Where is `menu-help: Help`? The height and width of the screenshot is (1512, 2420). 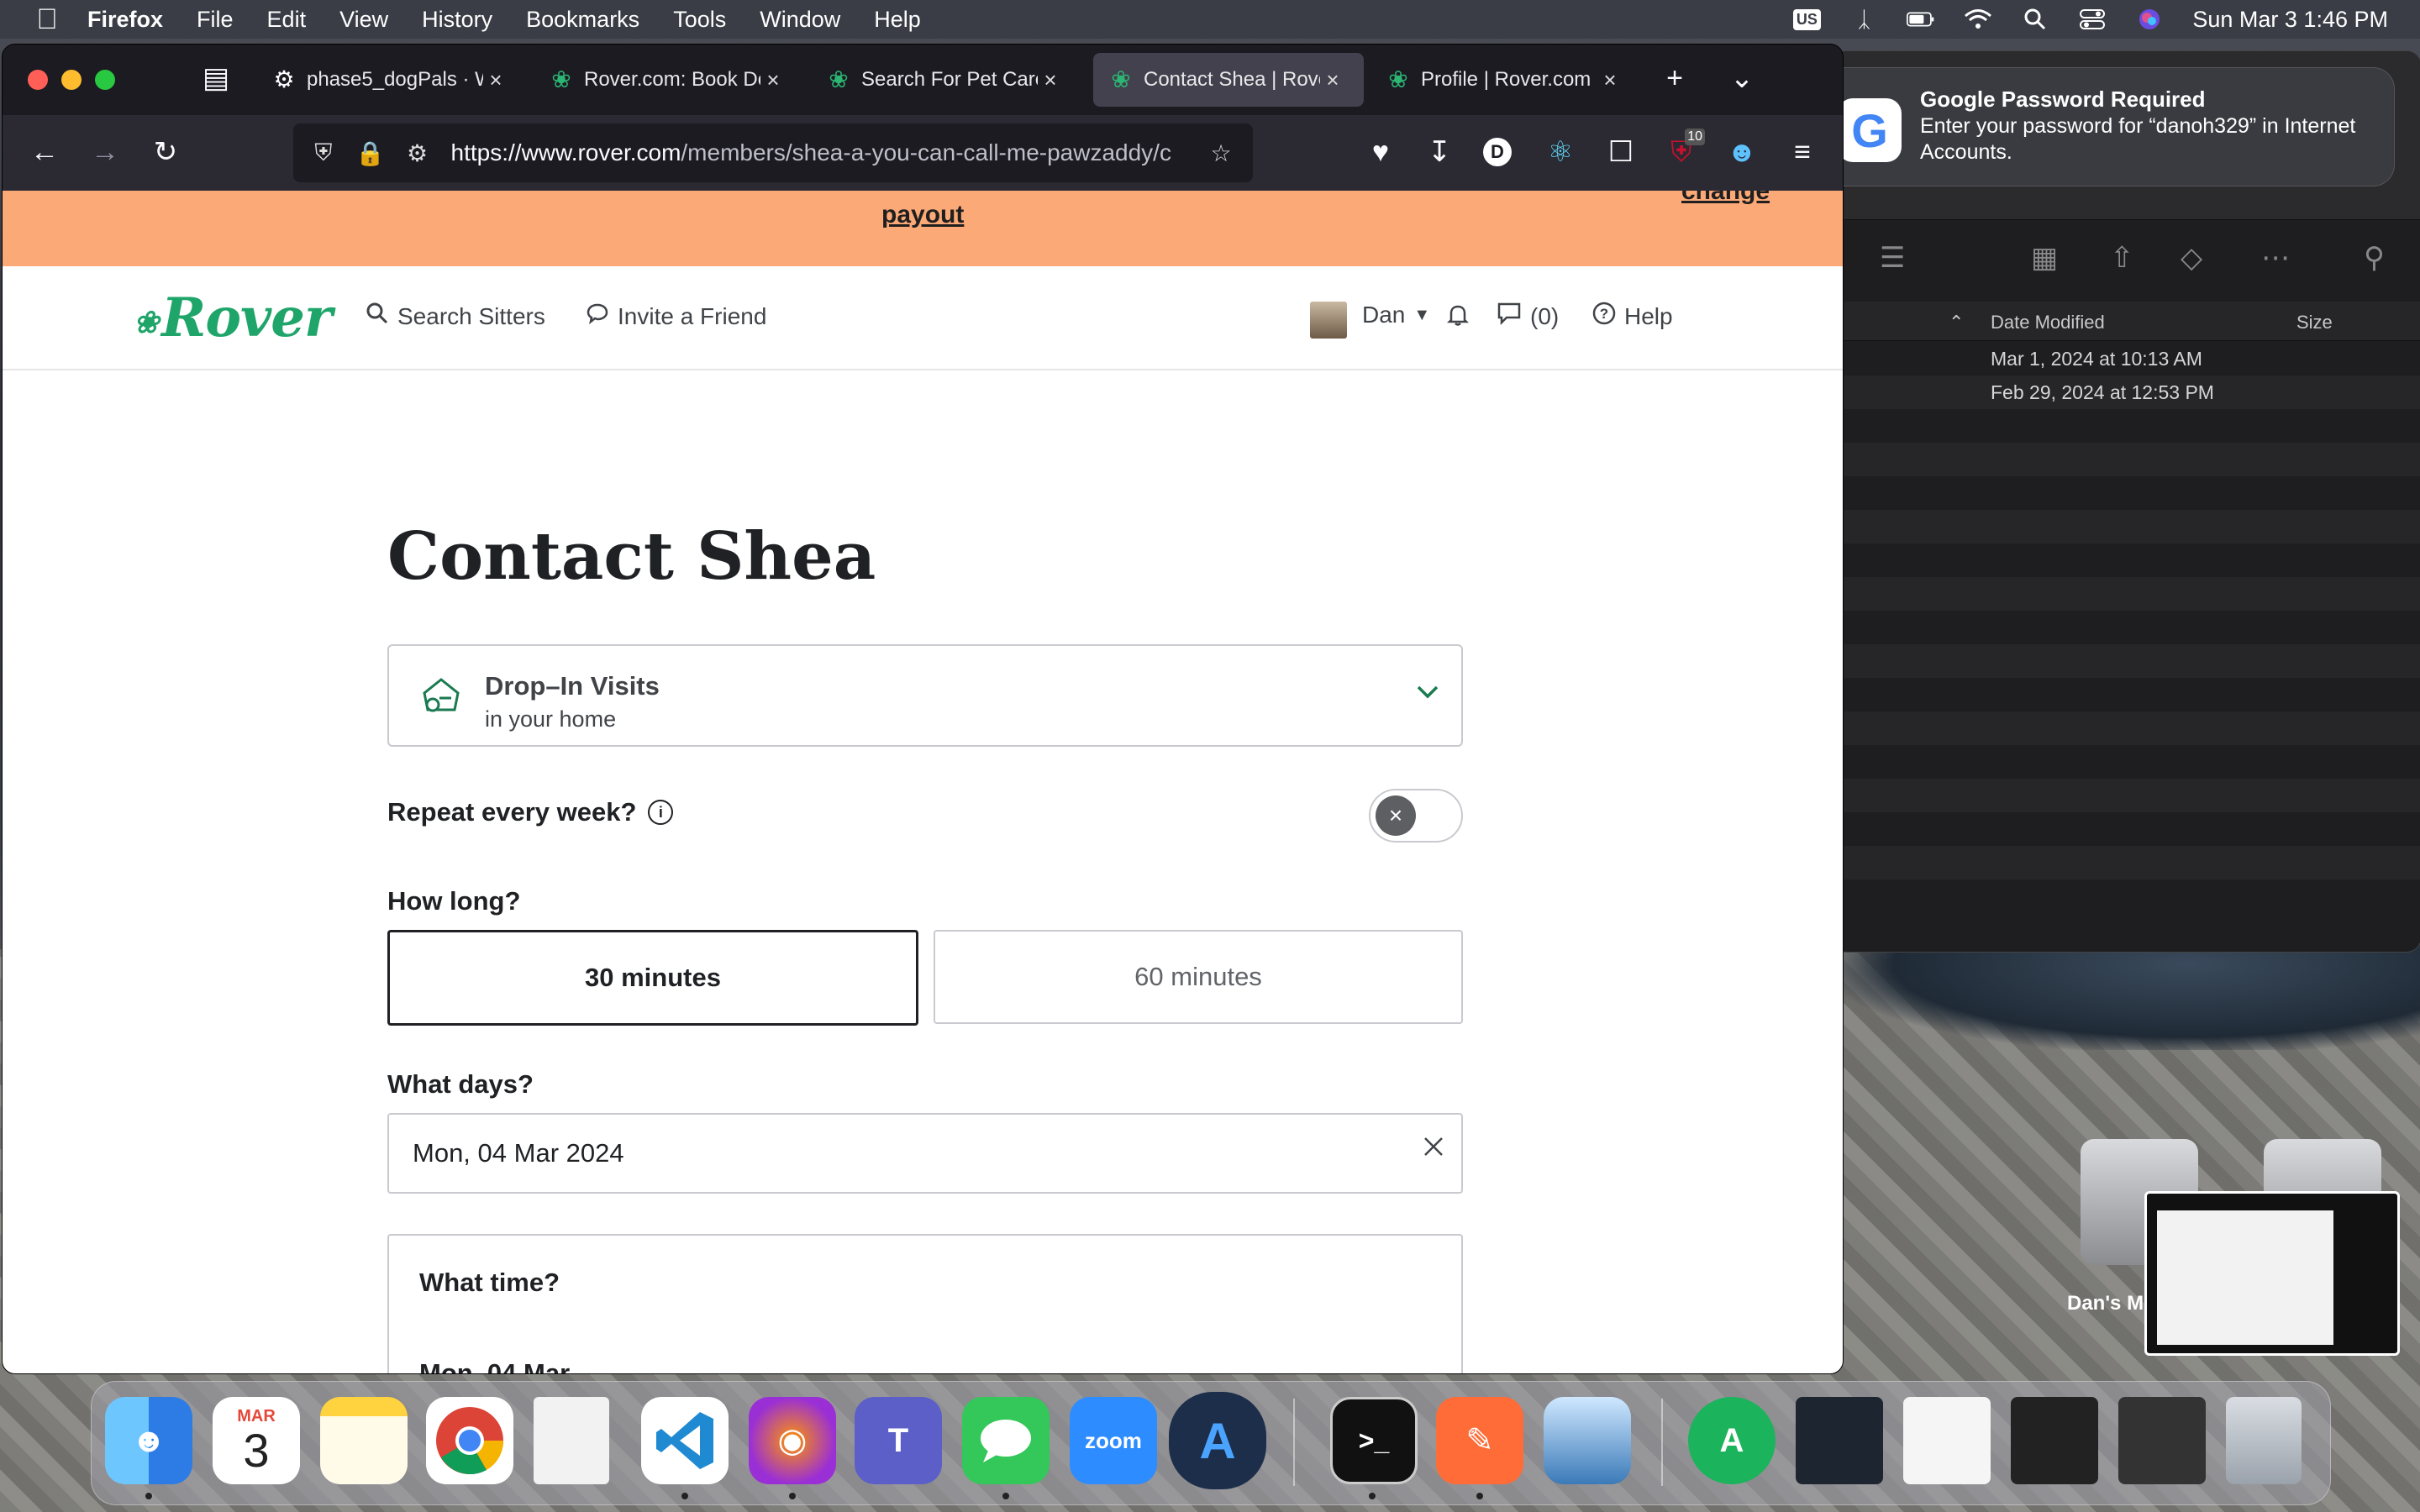
menu-help: Help is located at coordinates (898, 20).